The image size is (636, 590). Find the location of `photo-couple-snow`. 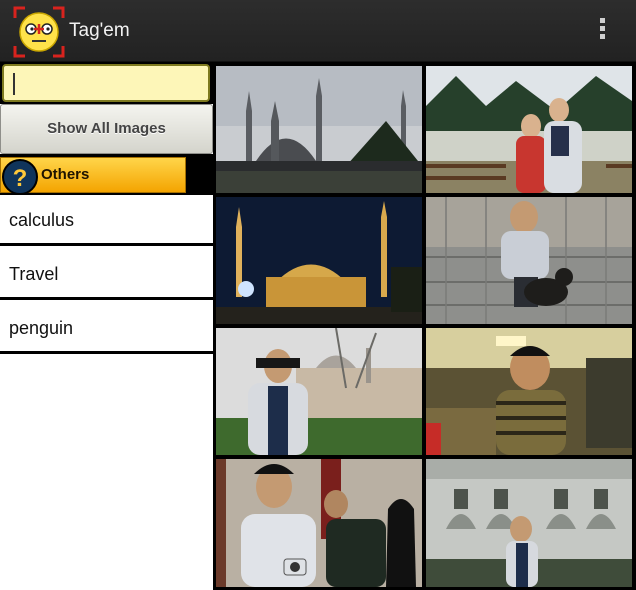

photo-couple-snow is located at coordinates (529, 129).